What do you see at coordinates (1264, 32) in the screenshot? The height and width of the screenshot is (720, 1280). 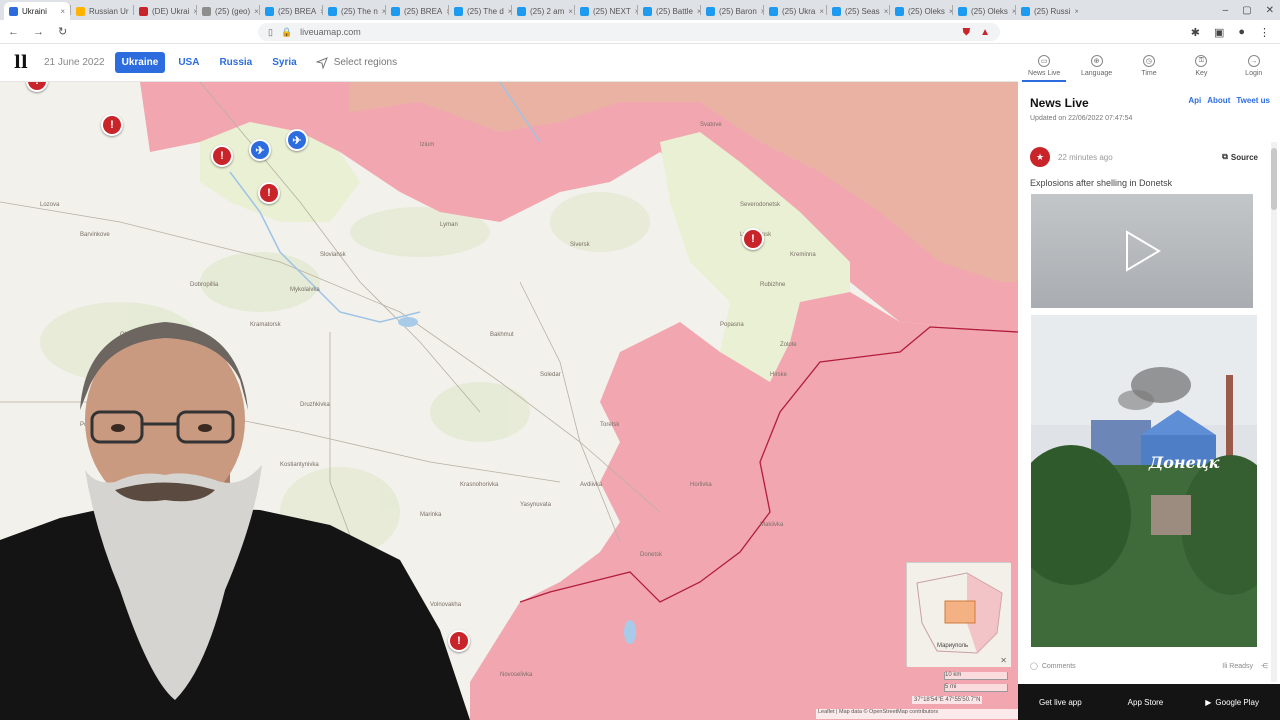 I see `menu-icon: ⋮` at bounding box center [1264, 32].